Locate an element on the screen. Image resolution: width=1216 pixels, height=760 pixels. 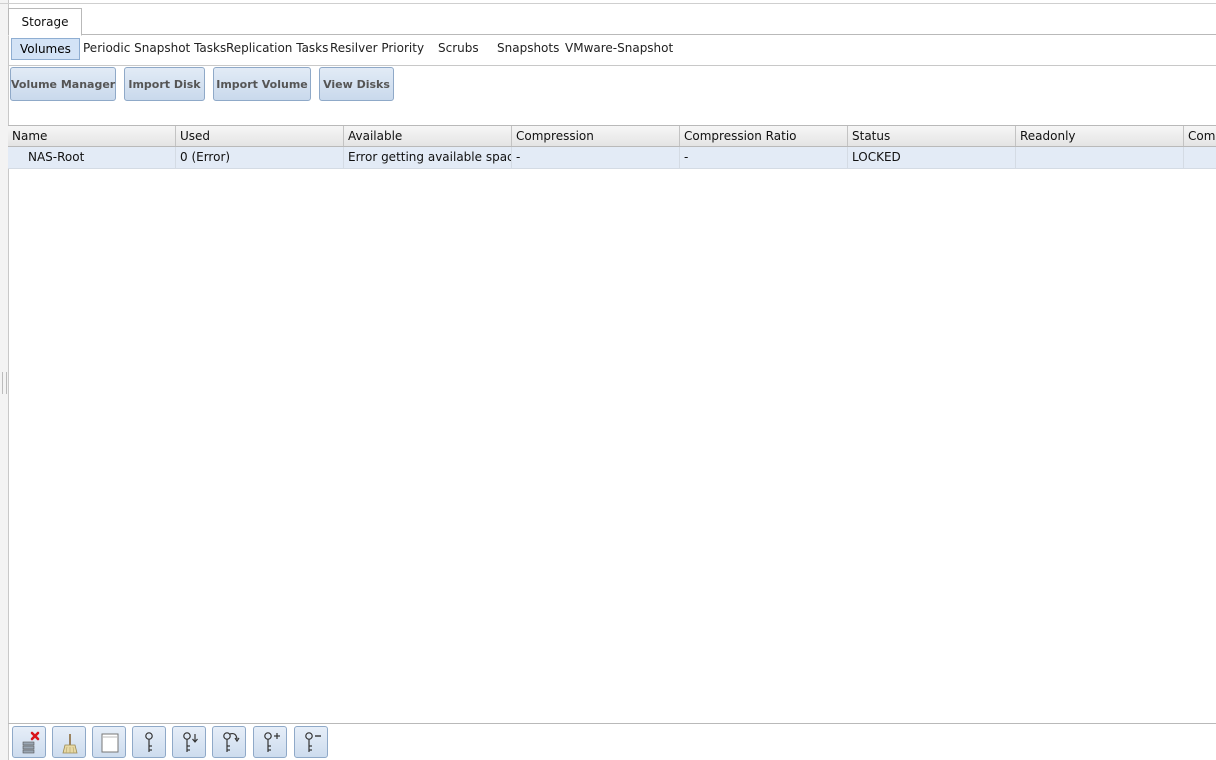
volume-status-icon is located at coordinates (110, 743).